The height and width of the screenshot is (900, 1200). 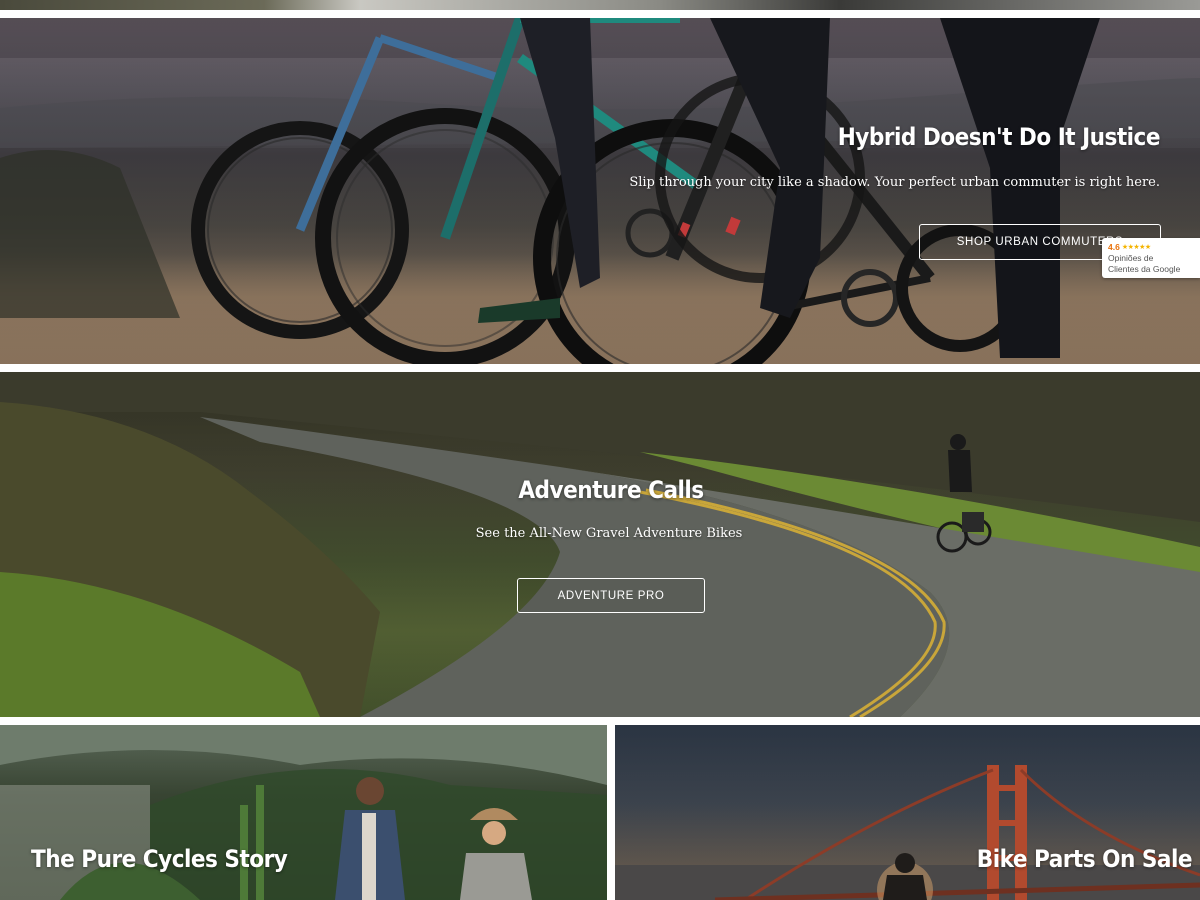 What do you see at coordinates (1136, 247) in the screenshot?
I see `star-rating-icon: ★★★★★` at bounding box center [1136, 247].